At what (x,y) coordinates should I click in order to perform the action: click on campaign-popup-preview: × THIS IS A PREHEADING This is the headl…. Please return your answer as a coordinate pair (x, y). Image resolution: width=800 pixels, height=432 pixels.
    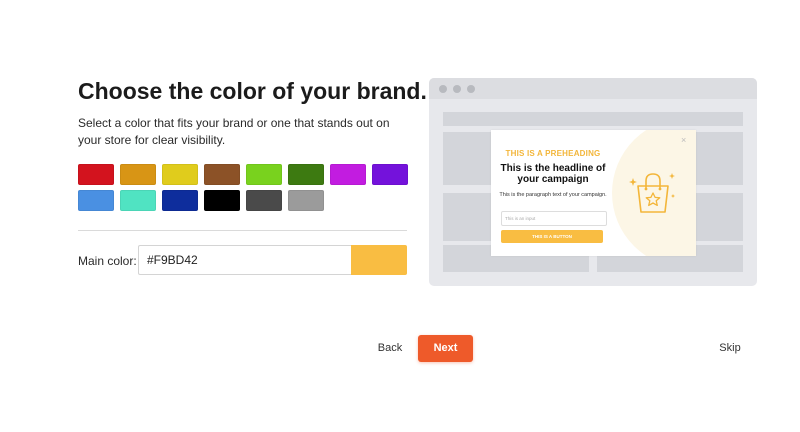
    Looking at the image, I should click on (593, 193).